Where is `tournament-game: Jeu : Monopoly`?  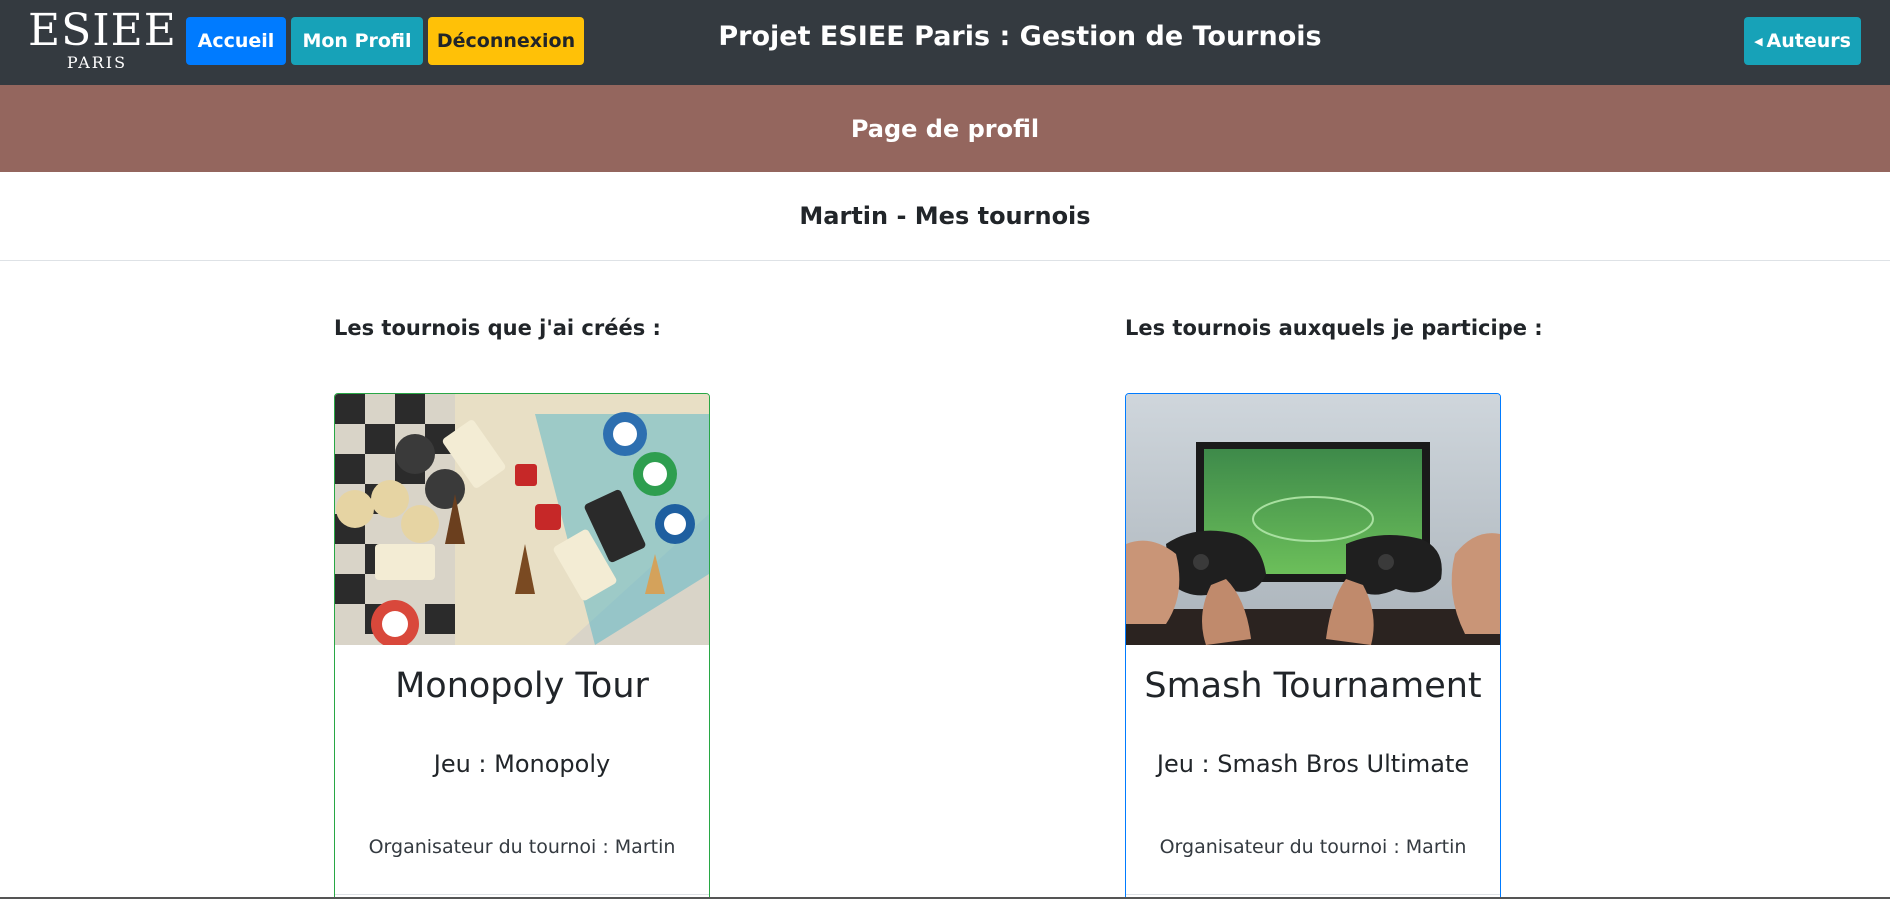 tournament-game: Jeu : Monopoly is located at coordinates (522, 764).